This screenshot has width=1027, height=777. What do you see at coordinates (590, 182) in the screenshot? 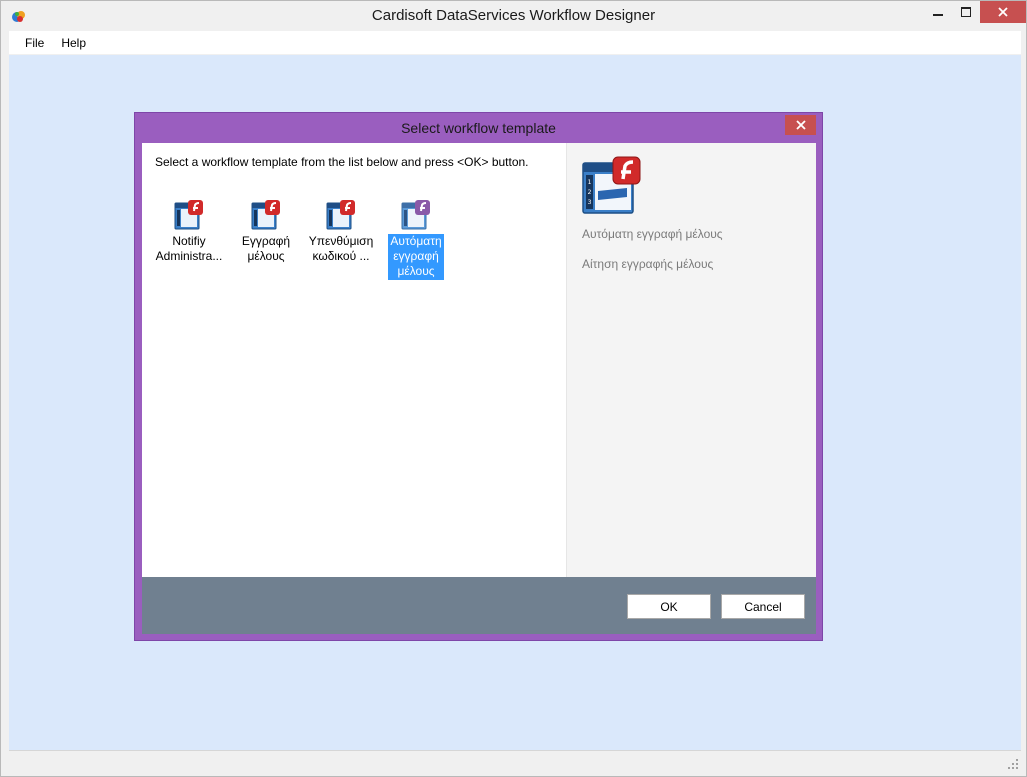
I see `svg-text: 1` at bounding box center [590, 182].